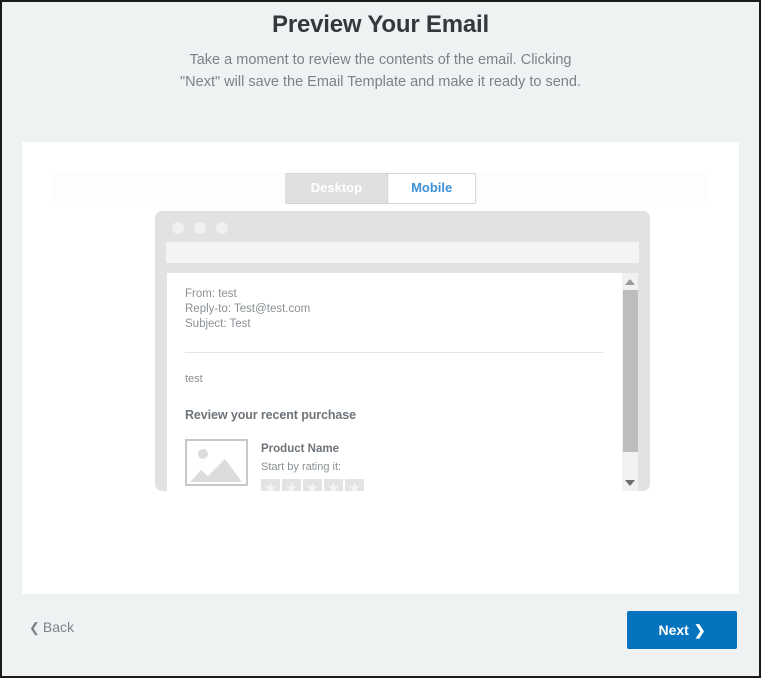 Image resolution: width=761 pixels, height=678 pixels. I want to click on star-icon-4: ★, so click(333, 485).